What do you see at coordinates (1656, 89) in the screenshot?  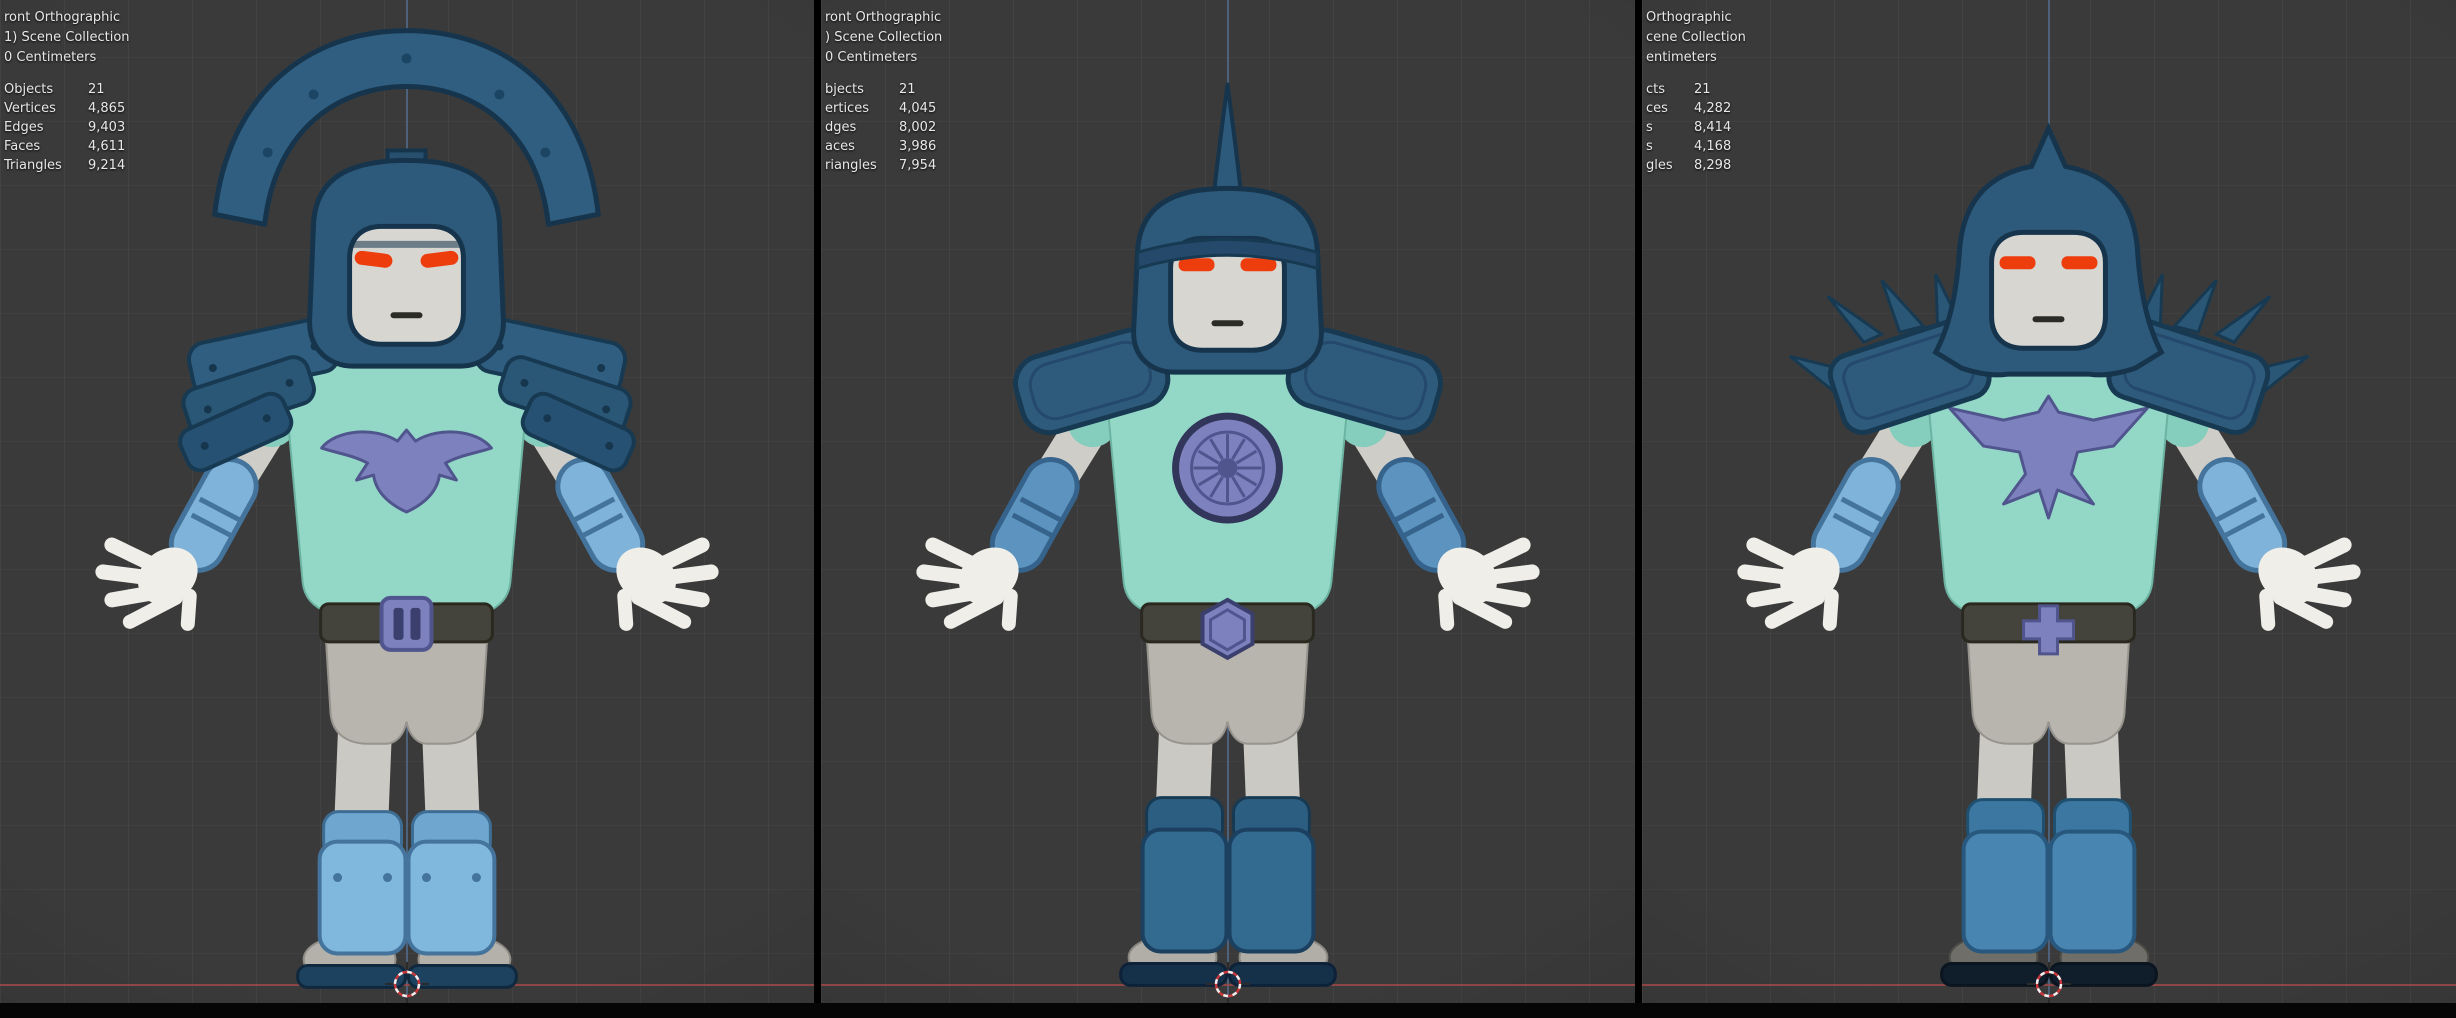 I see `stat-label: cts` at bounding box center [1656, 89].